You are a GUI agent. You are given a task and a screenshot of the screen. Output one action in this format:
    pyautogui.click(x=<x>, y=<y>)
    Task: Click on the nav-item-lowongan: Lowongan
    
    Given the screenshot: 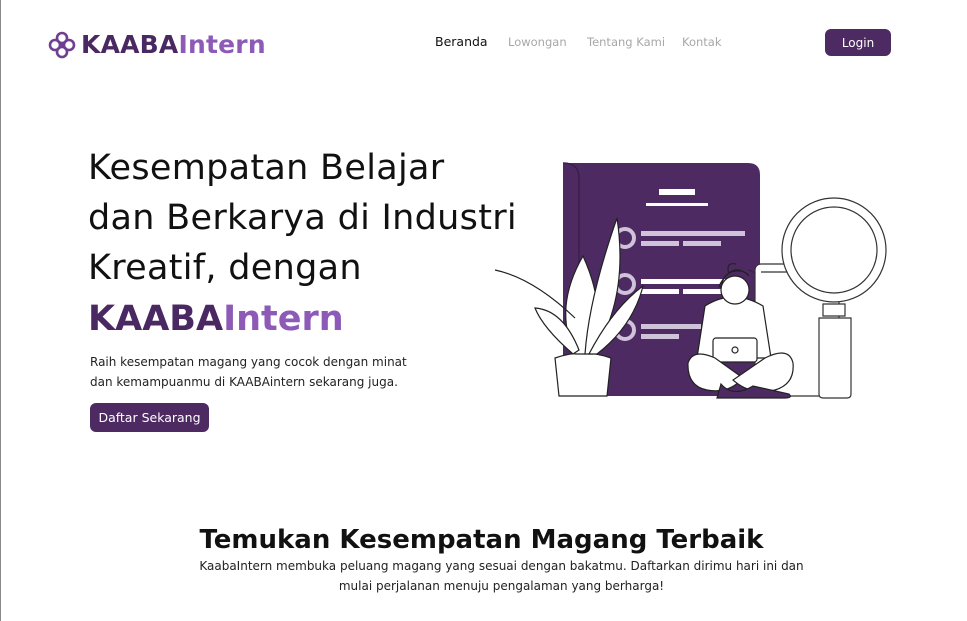 What is the action you would take?
    pyautogui.click(x=537, y=42)
    